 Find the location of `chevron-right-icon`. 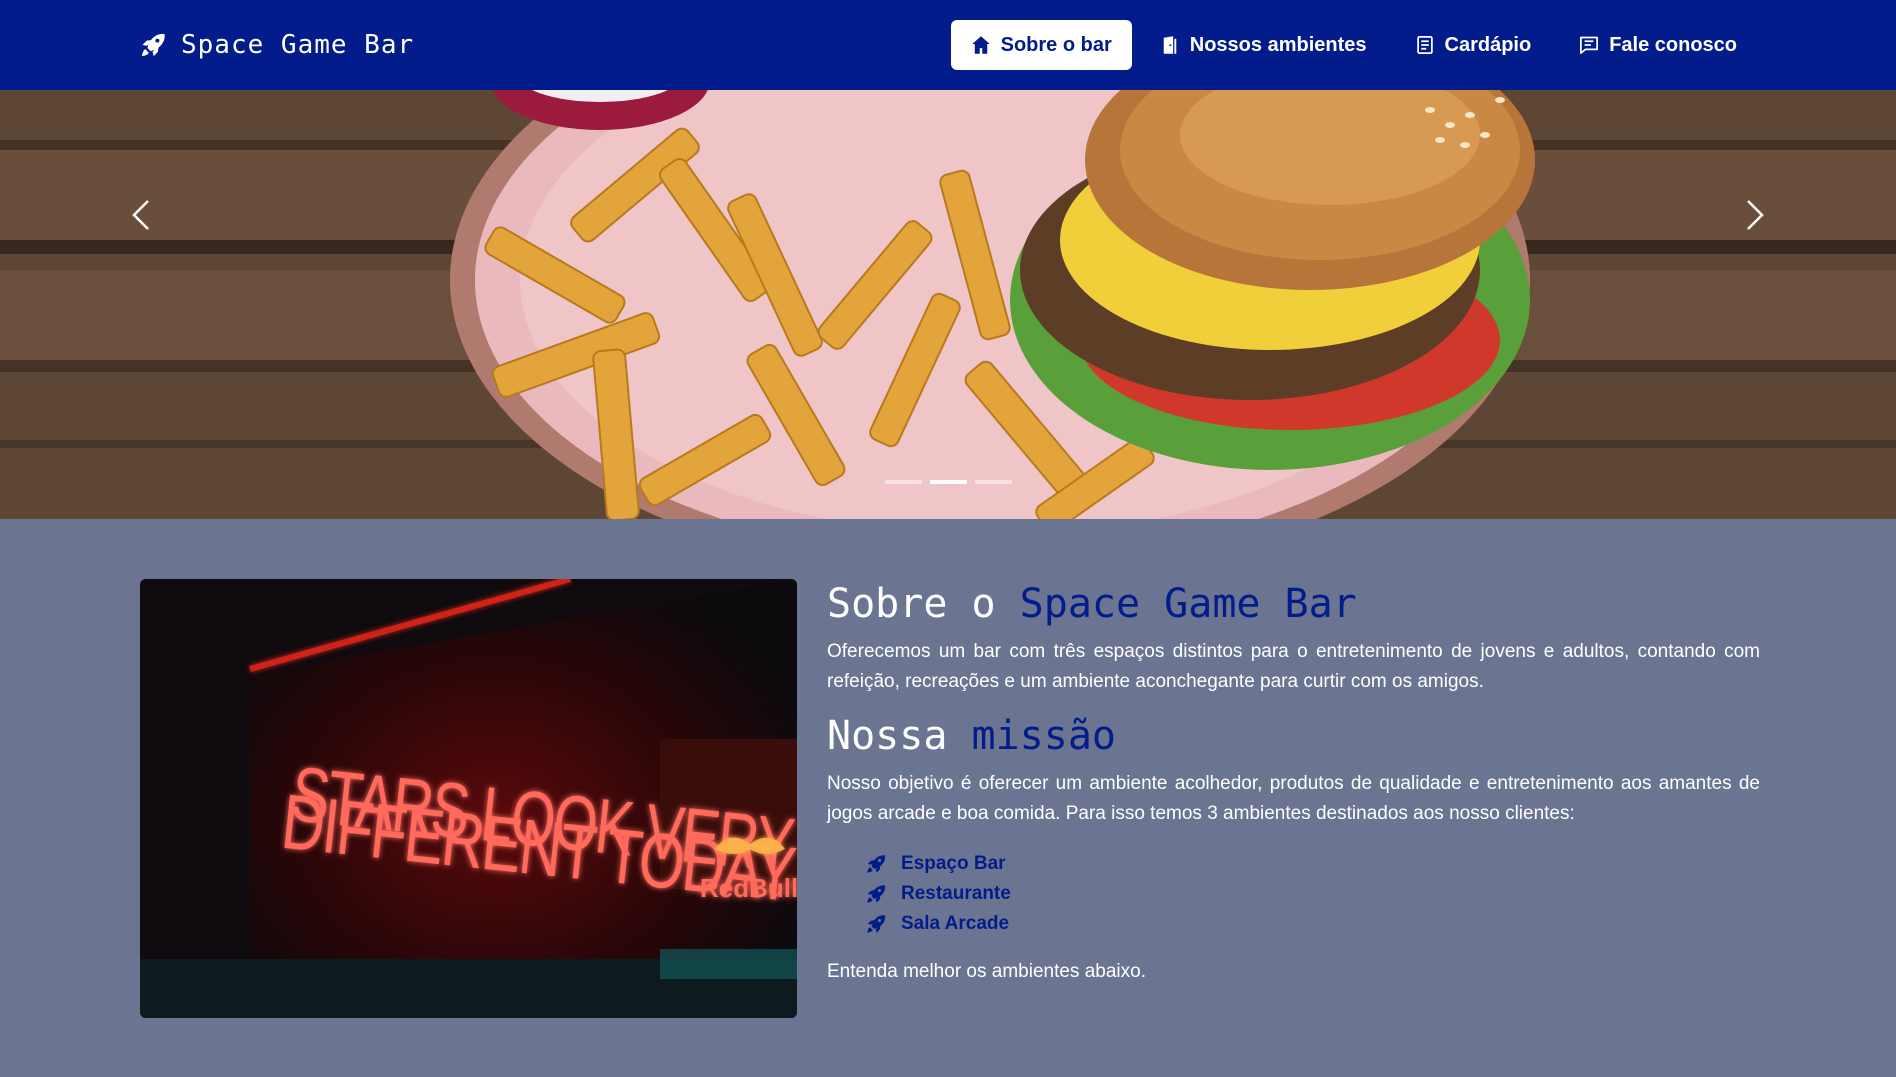

chevron-right-icon is located at coordinates (1755, 215).